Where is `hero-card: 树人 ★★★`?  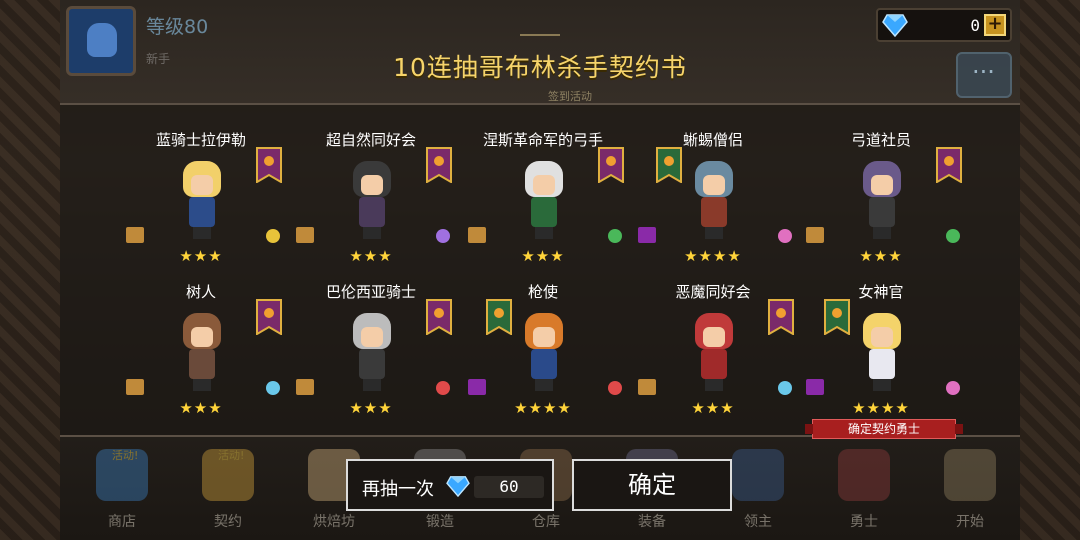 hero-card: 树人 ★★★ is located at coordinates (201, 356).